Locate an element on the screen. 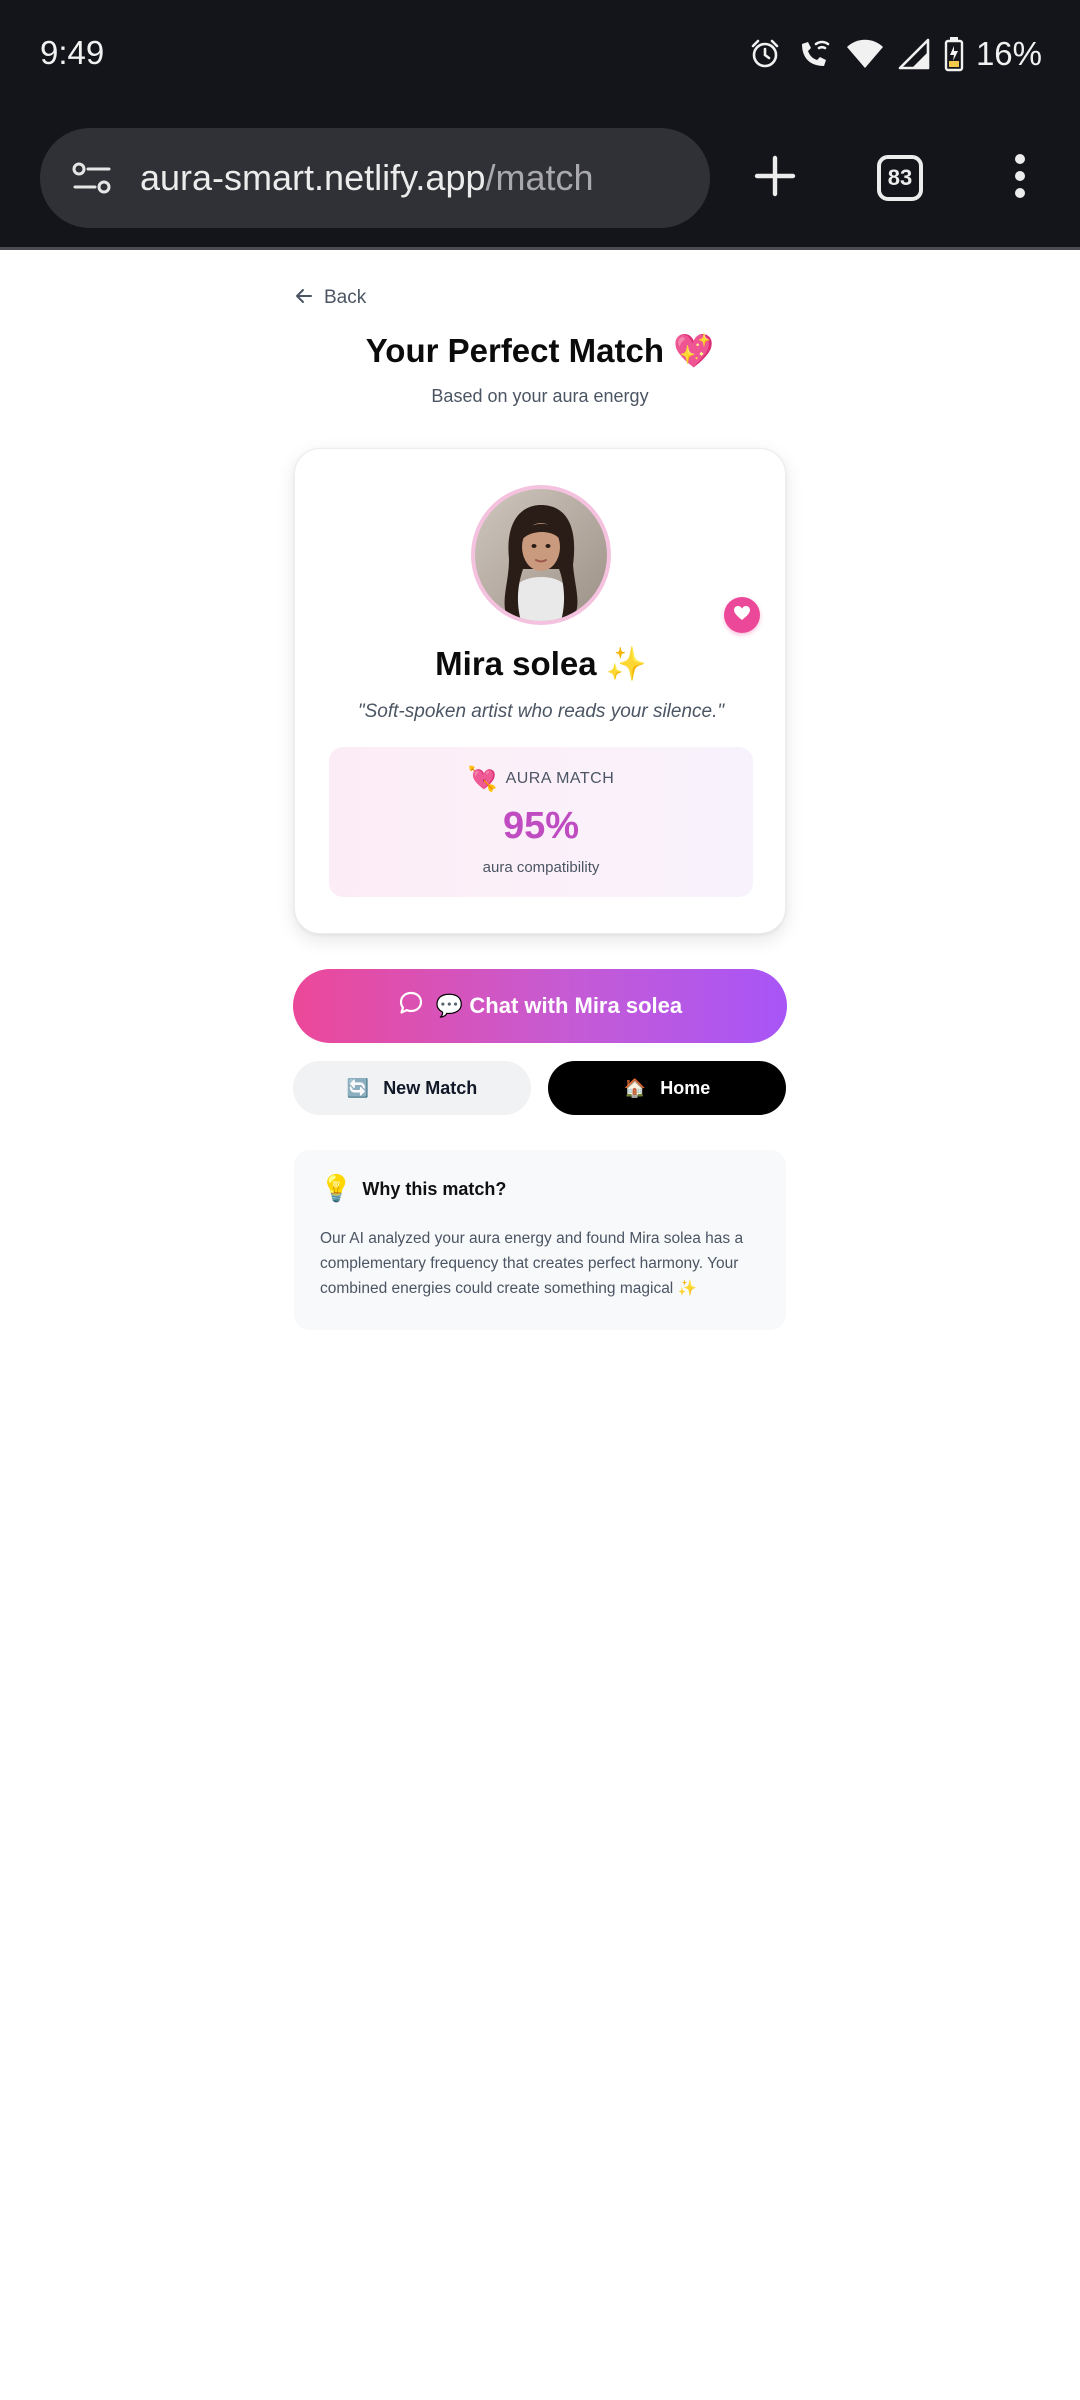 The height and width of the screenshot is (2400, 1080). new-match-label: New Match is located at coordinates (430, 1087).